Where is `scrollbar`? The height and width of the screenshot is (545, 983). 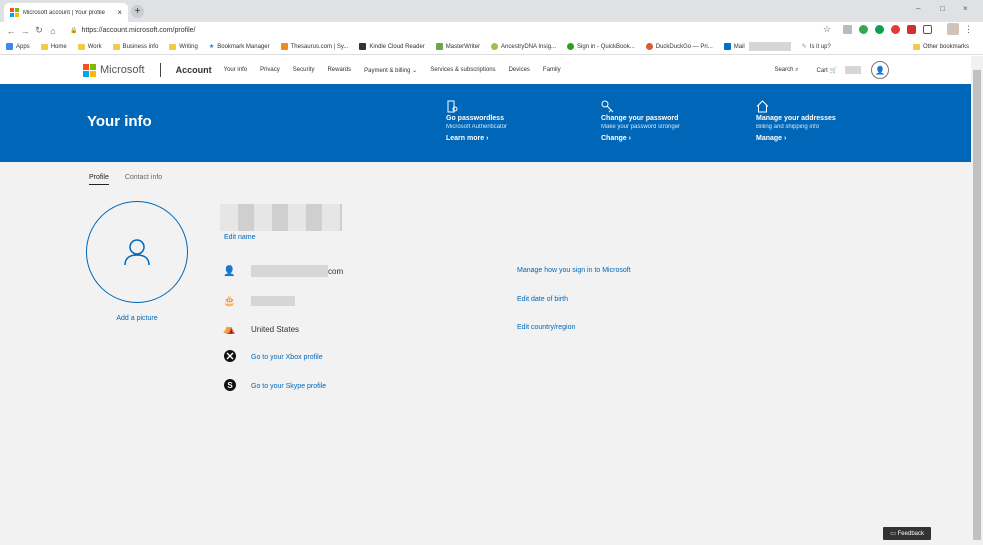 scrollbar is located at coordinates (977, 300).